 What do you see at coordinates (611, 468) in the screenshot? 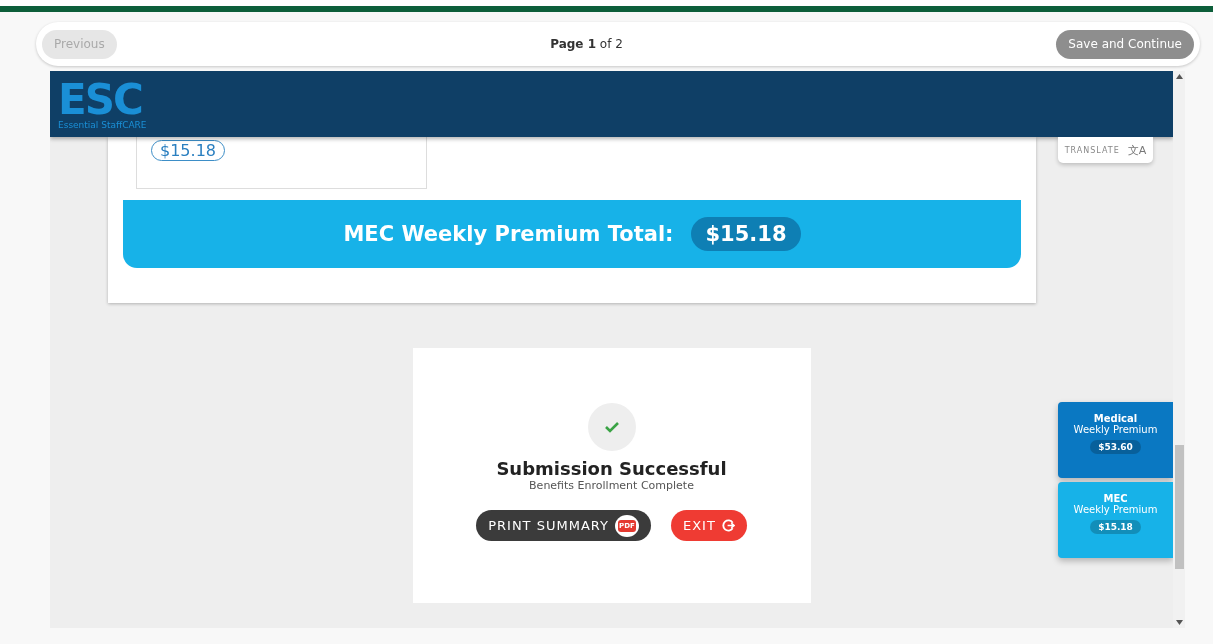
I see `success-title: Submission Successful` at bounding box center [611, 468].